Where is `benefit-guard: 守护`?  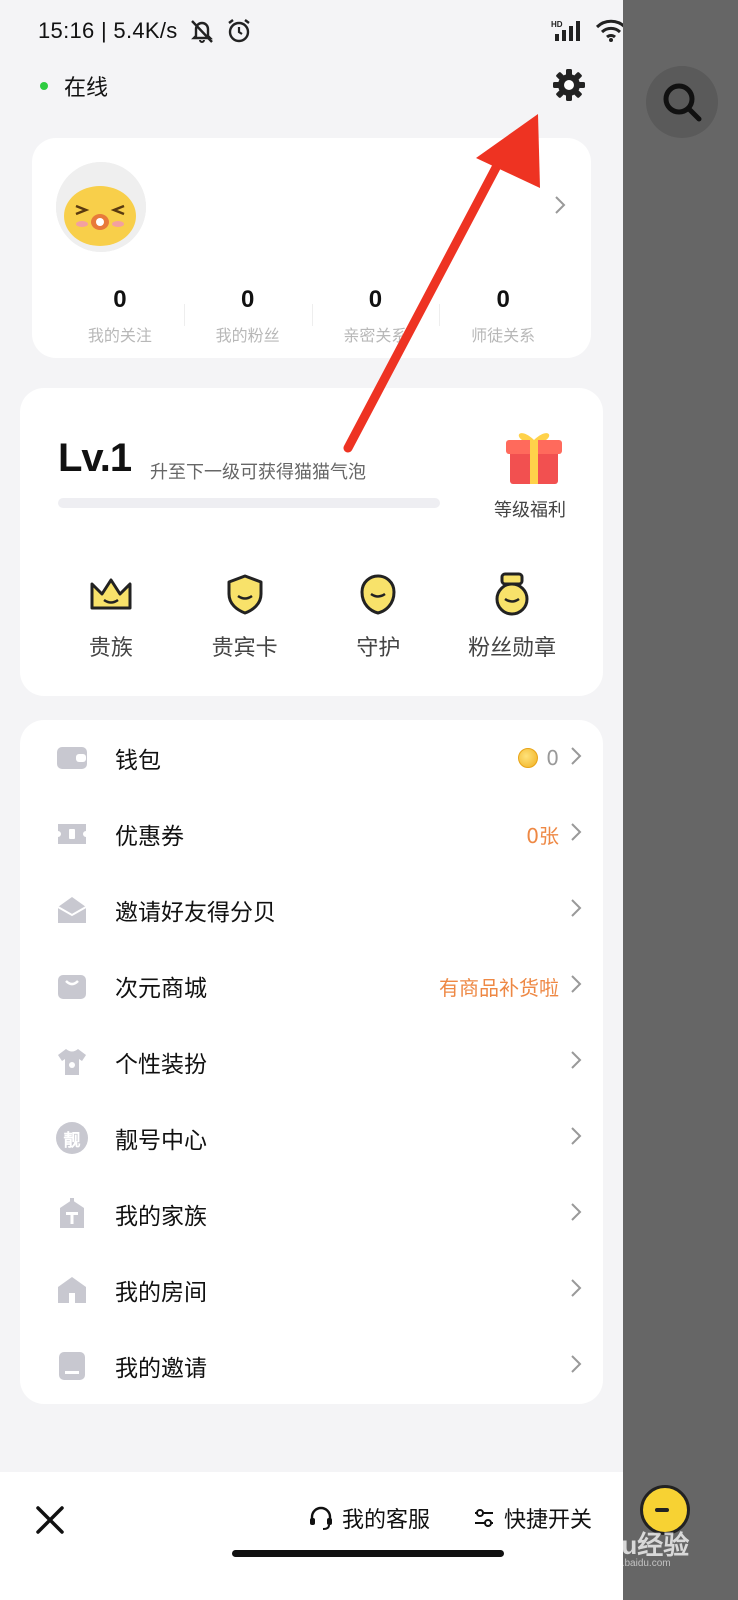 benefit-guard: 守护 is located at coordinates (379, 616).